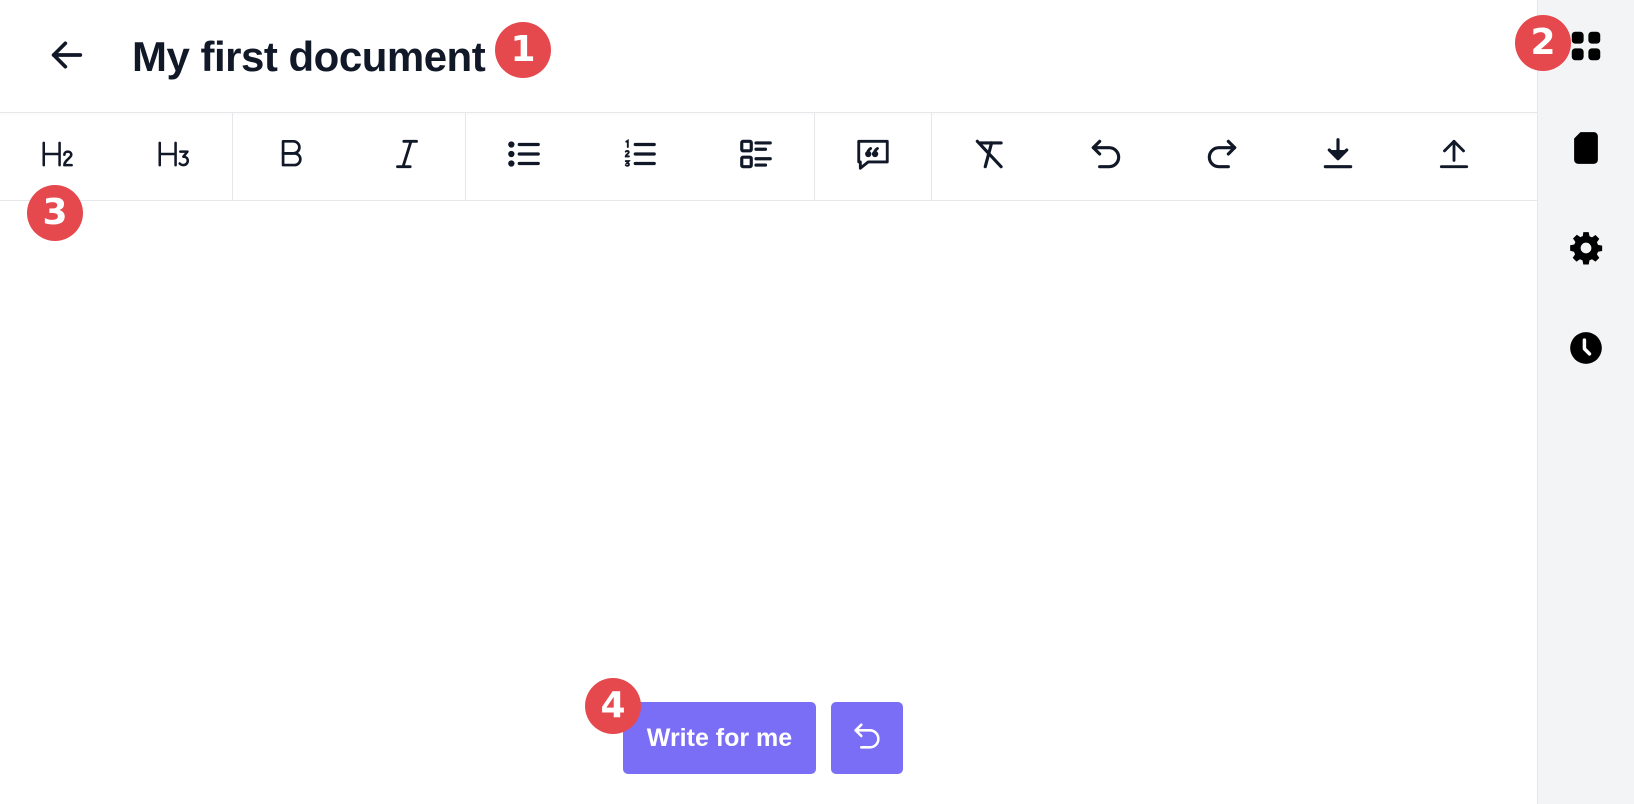 This screenshot has height=804, width=1634. I want to click on upload-button, so click(1454, 156).